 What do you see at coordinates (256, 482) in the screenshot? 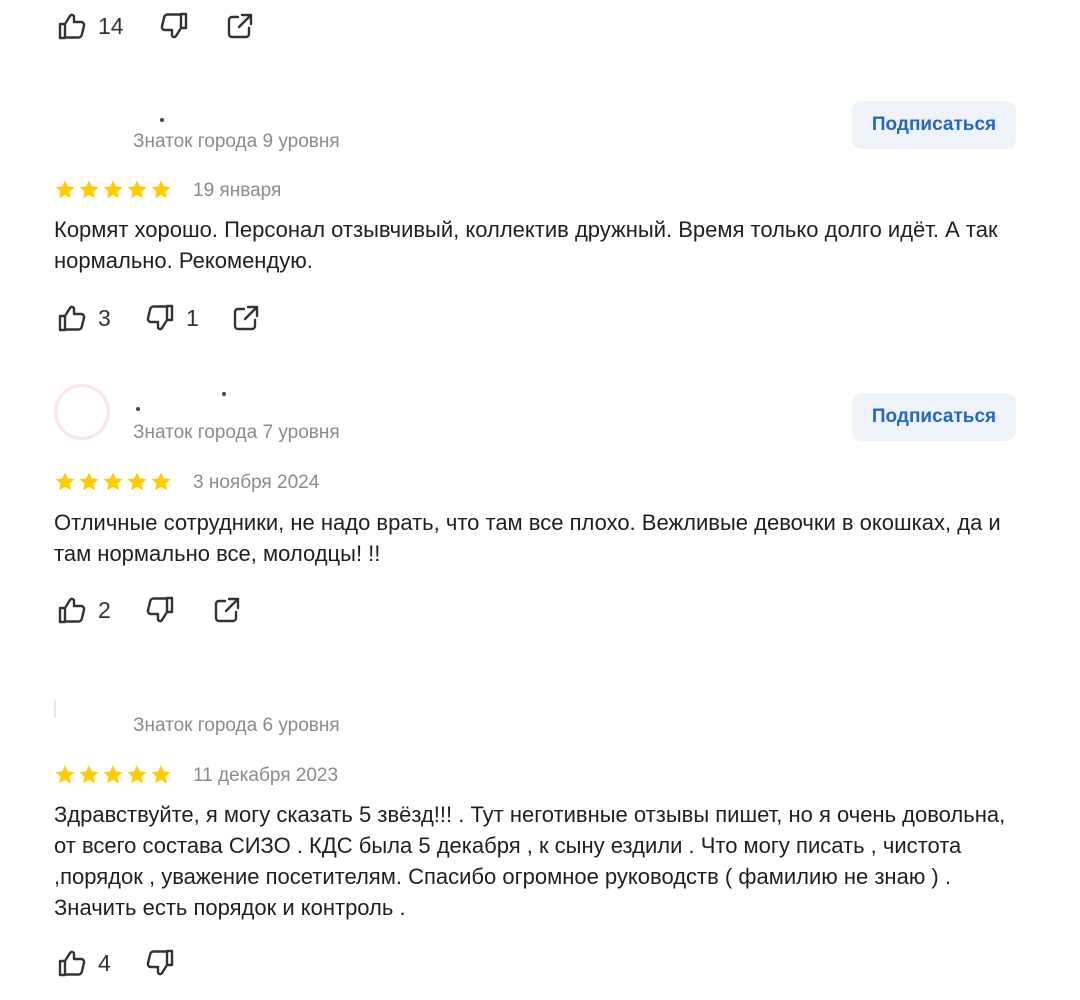
I see `review-date: 3 ноября 2024` at bounding box center [256, 482].